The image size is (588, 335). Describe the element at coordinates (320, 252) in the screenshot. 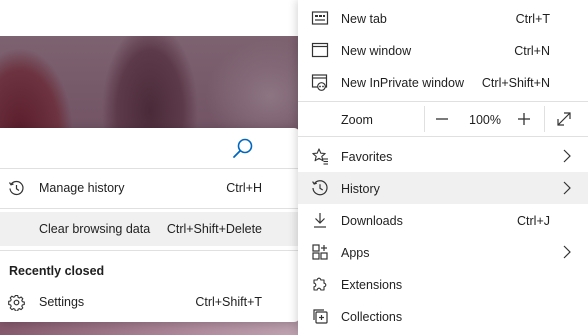

I see `apps-grid-icon` at that location.